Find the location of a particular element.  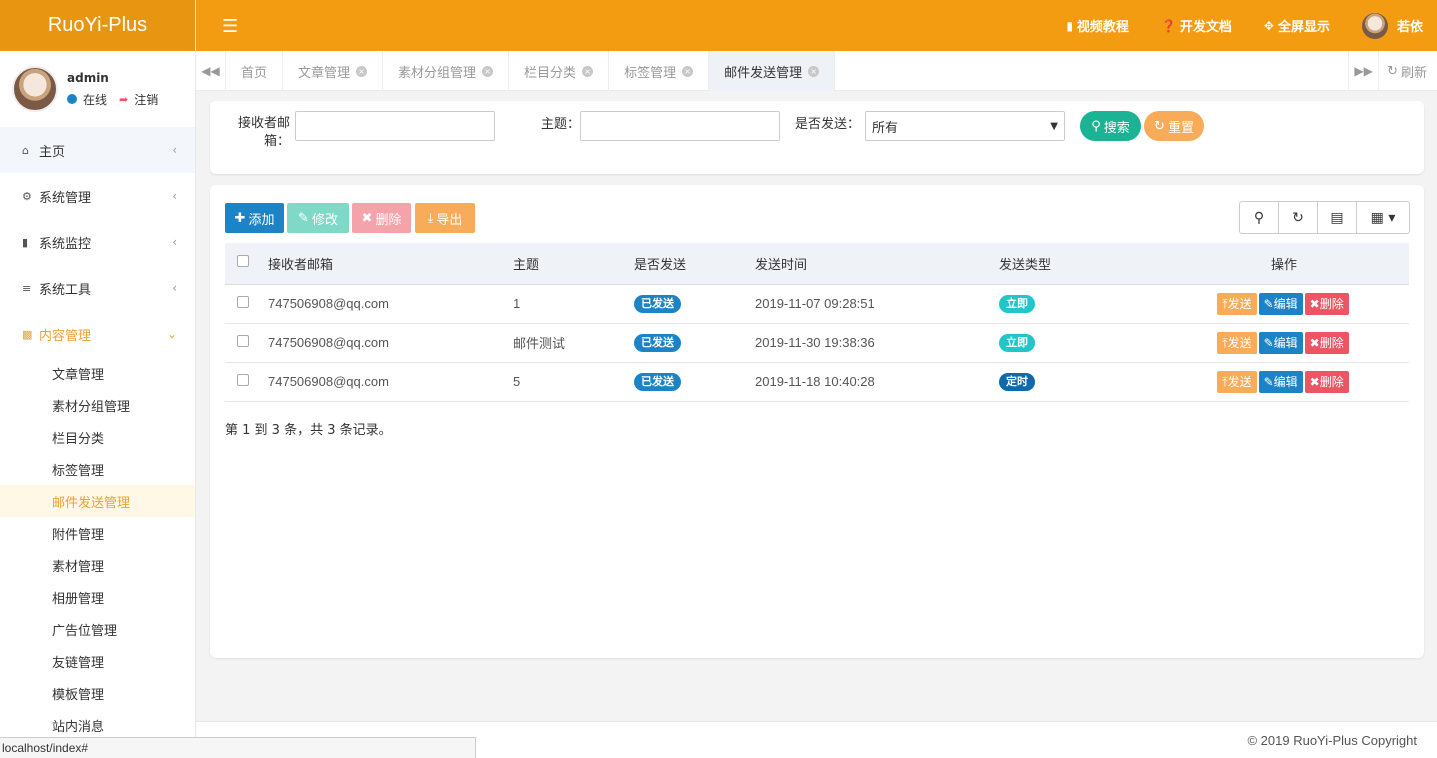

sidebar-subitem: 附件管理 is located at coordinates (97, 533).